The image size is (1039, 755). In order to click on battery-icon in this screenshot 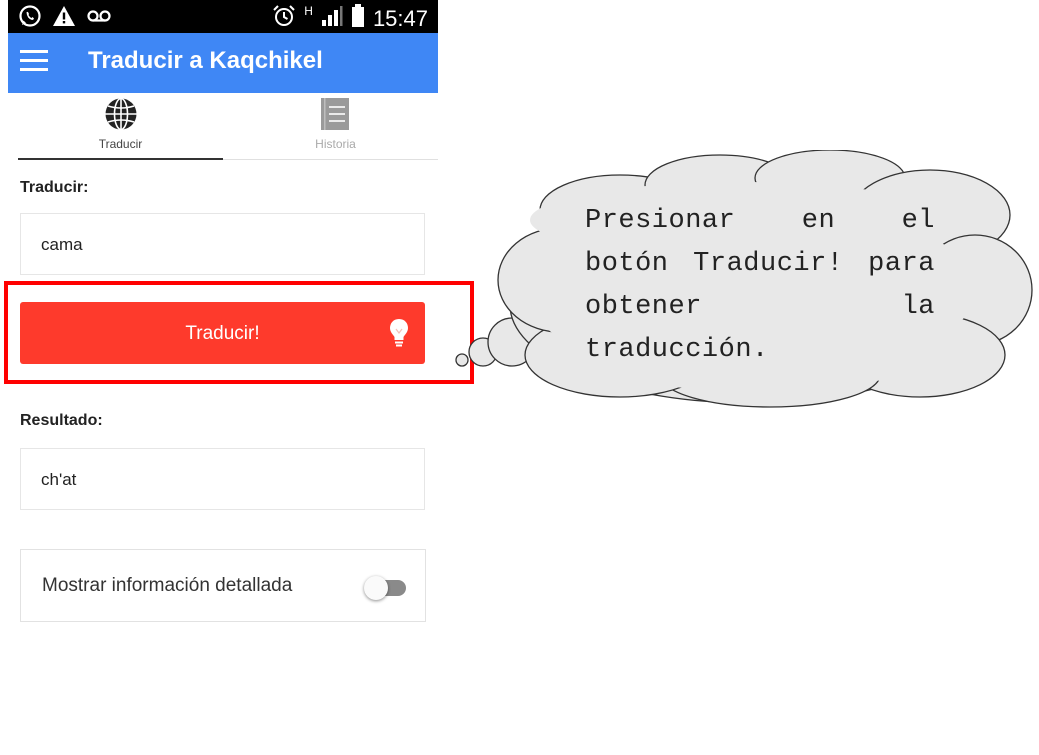, I will do `click(358, 19)`.